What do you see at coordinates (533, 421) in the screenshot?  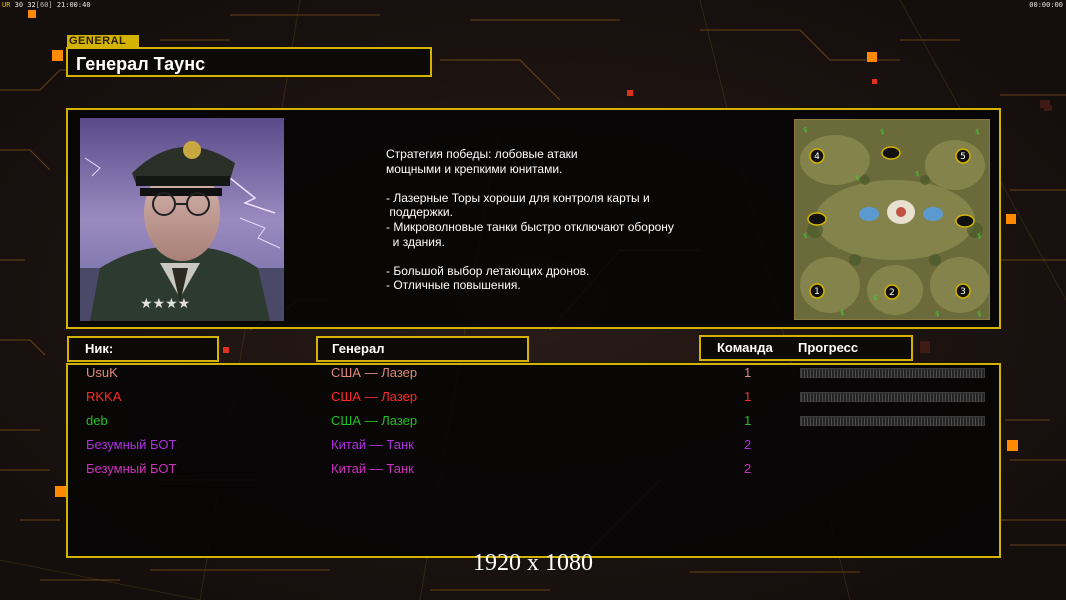 I see `player-row: deb США — Лазер 1` at bounding box center [533, 421].